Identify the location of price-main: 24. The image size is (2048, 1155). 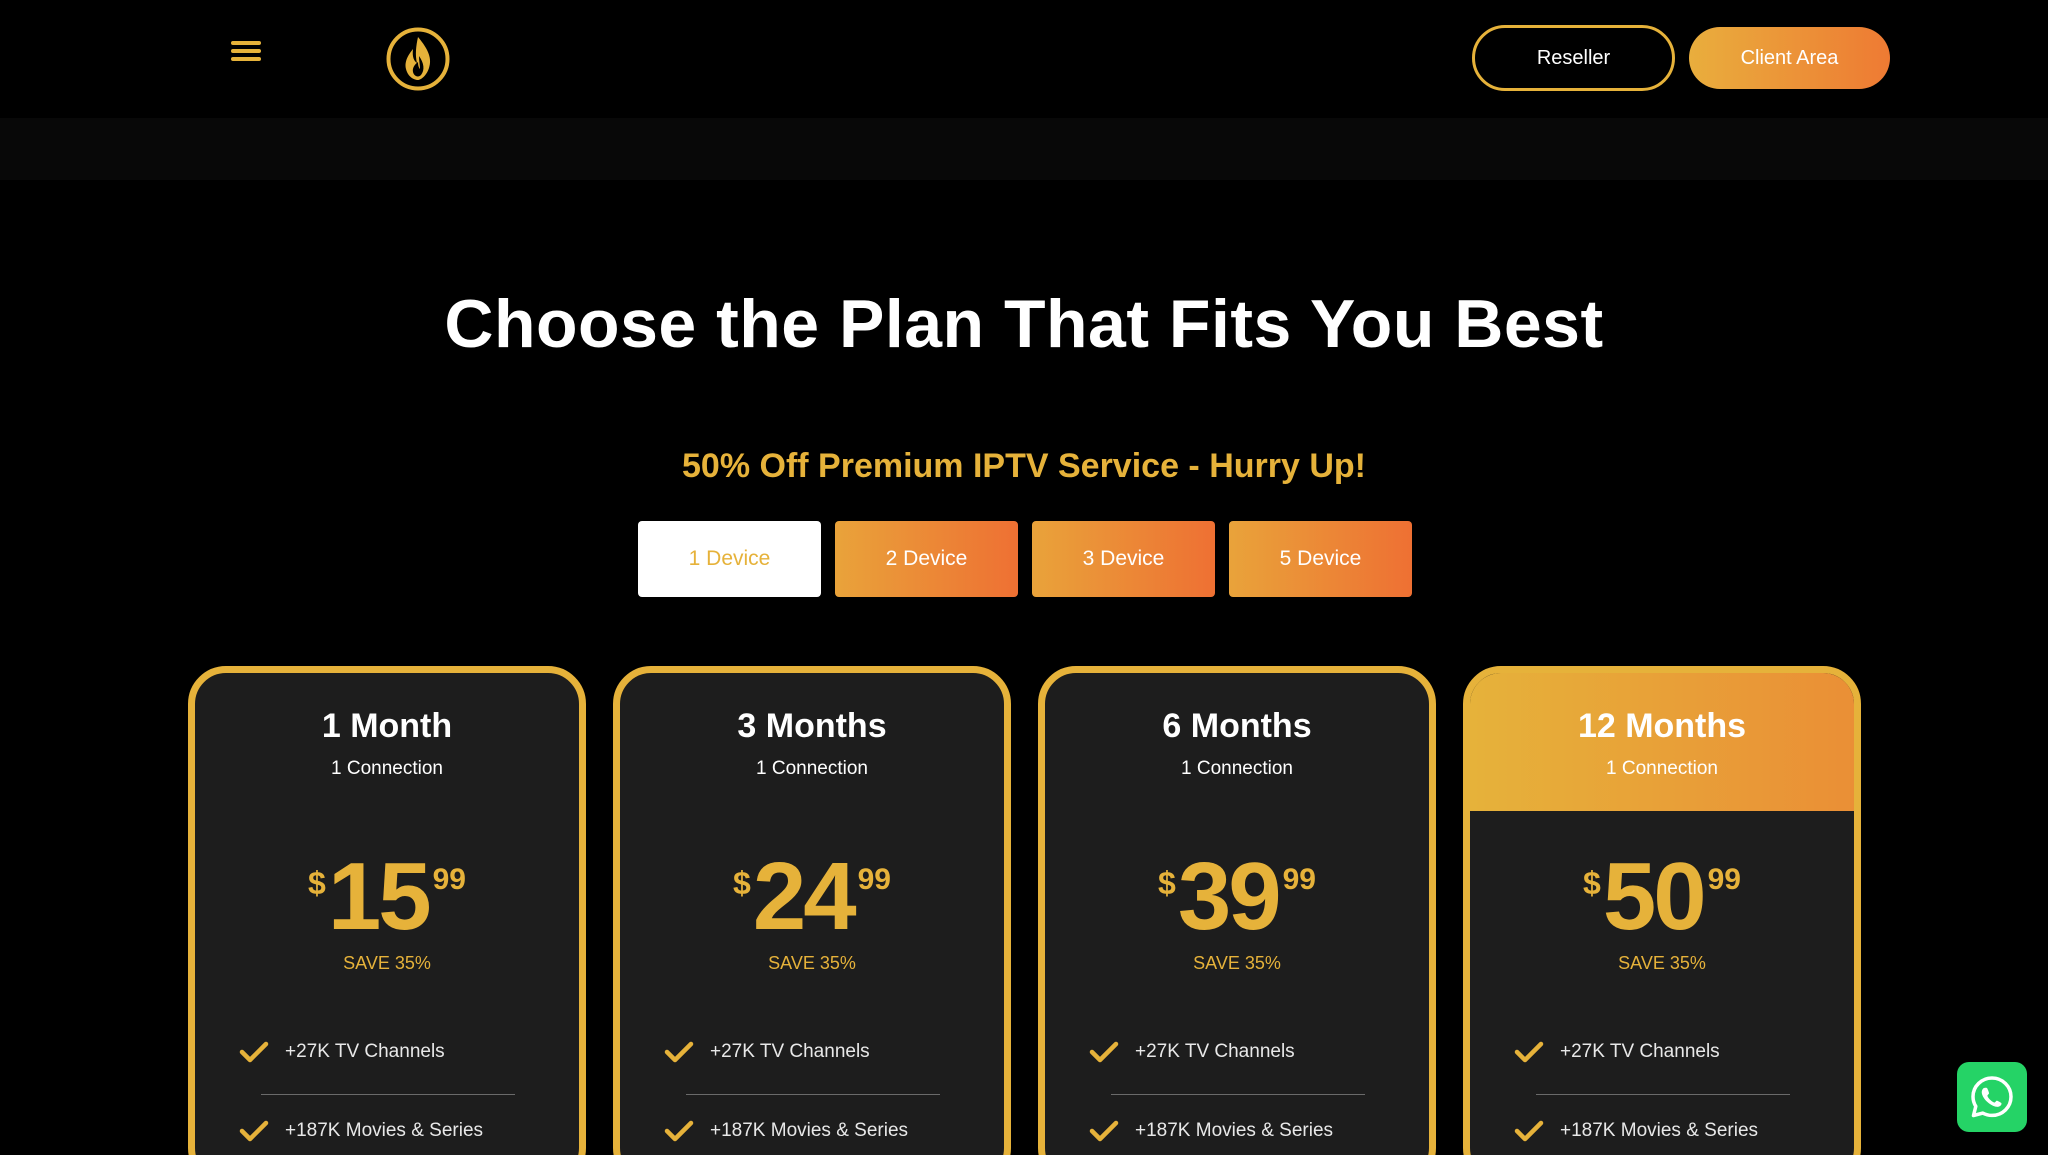
(804, 896).